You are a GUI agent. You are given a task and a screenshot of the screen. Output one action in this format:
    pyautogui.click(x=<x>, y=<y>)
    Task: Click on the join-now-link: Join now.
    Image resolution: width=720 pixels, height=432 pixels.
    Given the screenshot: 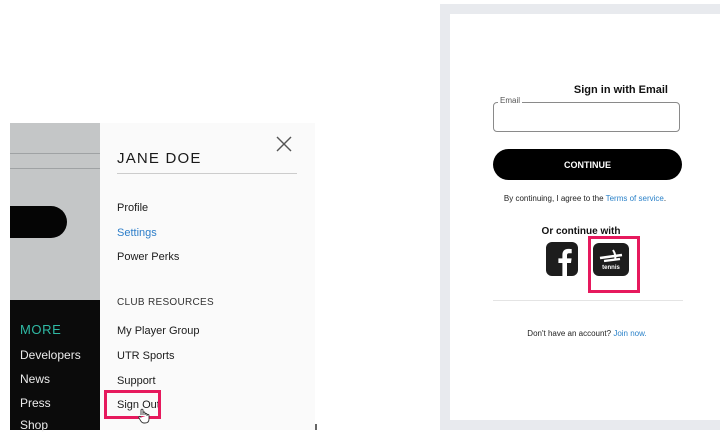 What is the action you would take?
    pyautogui.click(x=629, y=333)
    